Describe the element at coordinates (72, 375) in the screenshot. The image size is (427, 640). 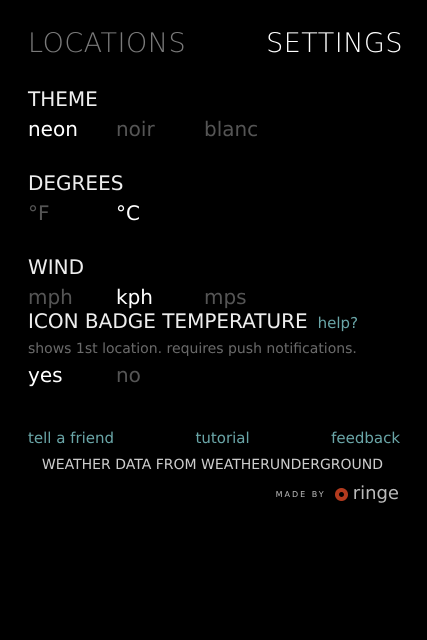
I see `option-button: yes` at that location.